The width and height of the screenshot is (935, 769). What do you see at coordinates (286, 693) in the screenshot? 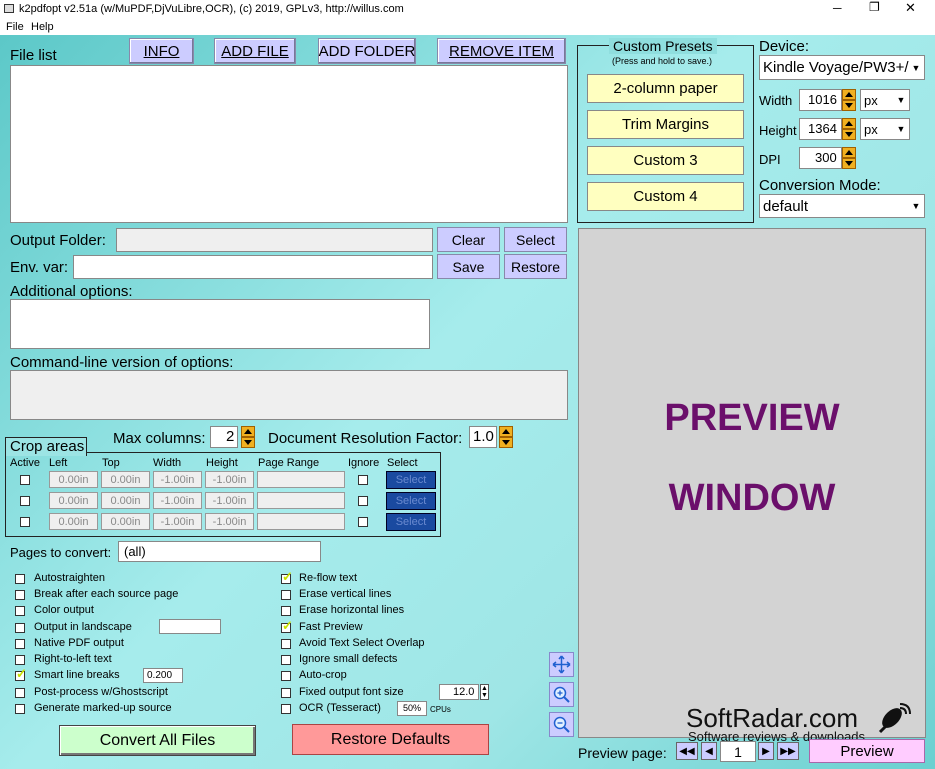
I see `fixed-font-size-checkbox` at bounding box center [286, 693].